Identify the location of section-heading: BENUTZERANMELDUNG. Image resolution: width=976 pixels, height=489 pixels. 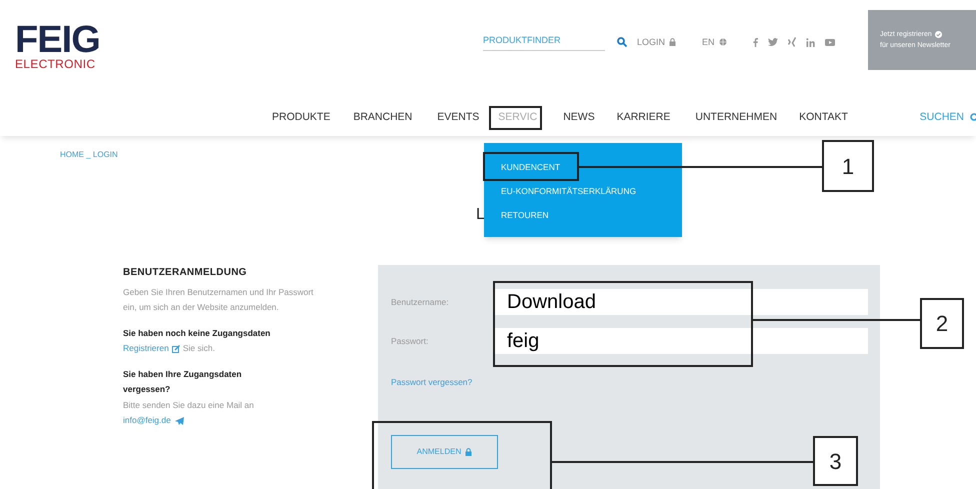
(185, 273).